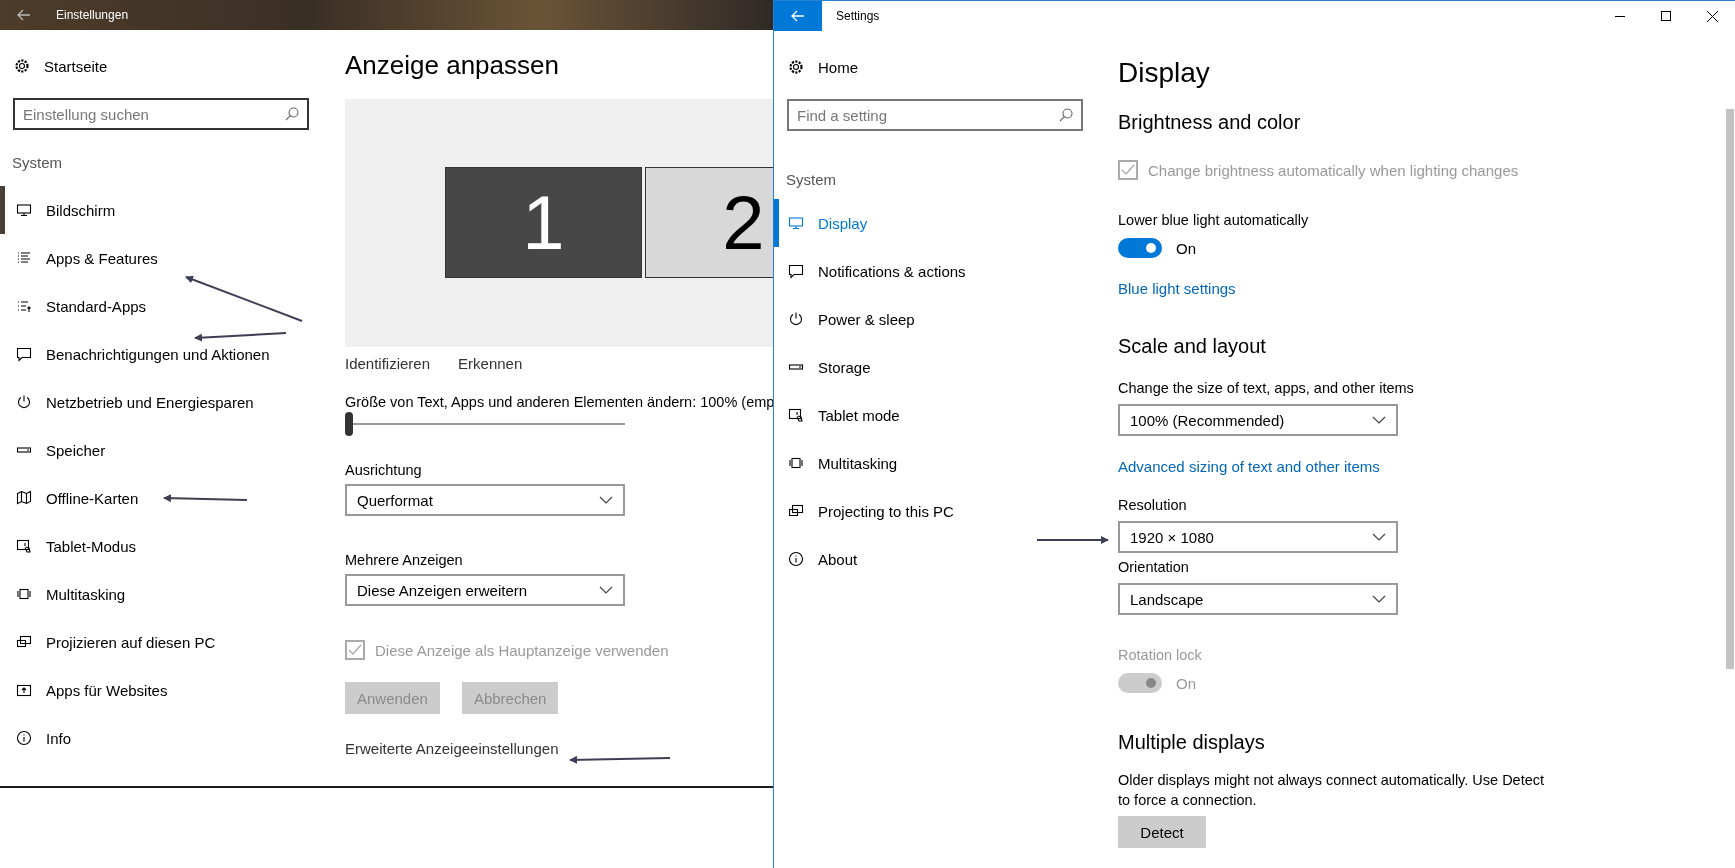 This screenshot has height=868, width=1735. Describe the element at coordinates (155, 258) in the screenshot. I see `nav-item: Apps & Features` at that location.